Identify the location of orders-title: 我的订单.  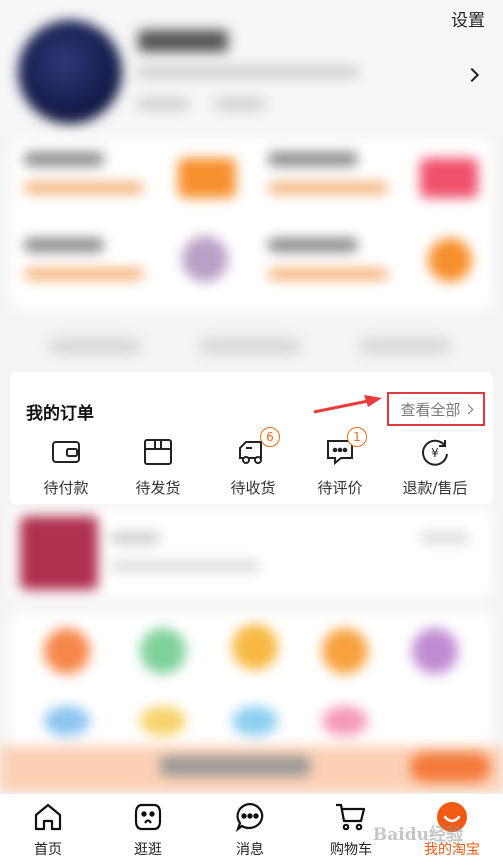
(60, 414).